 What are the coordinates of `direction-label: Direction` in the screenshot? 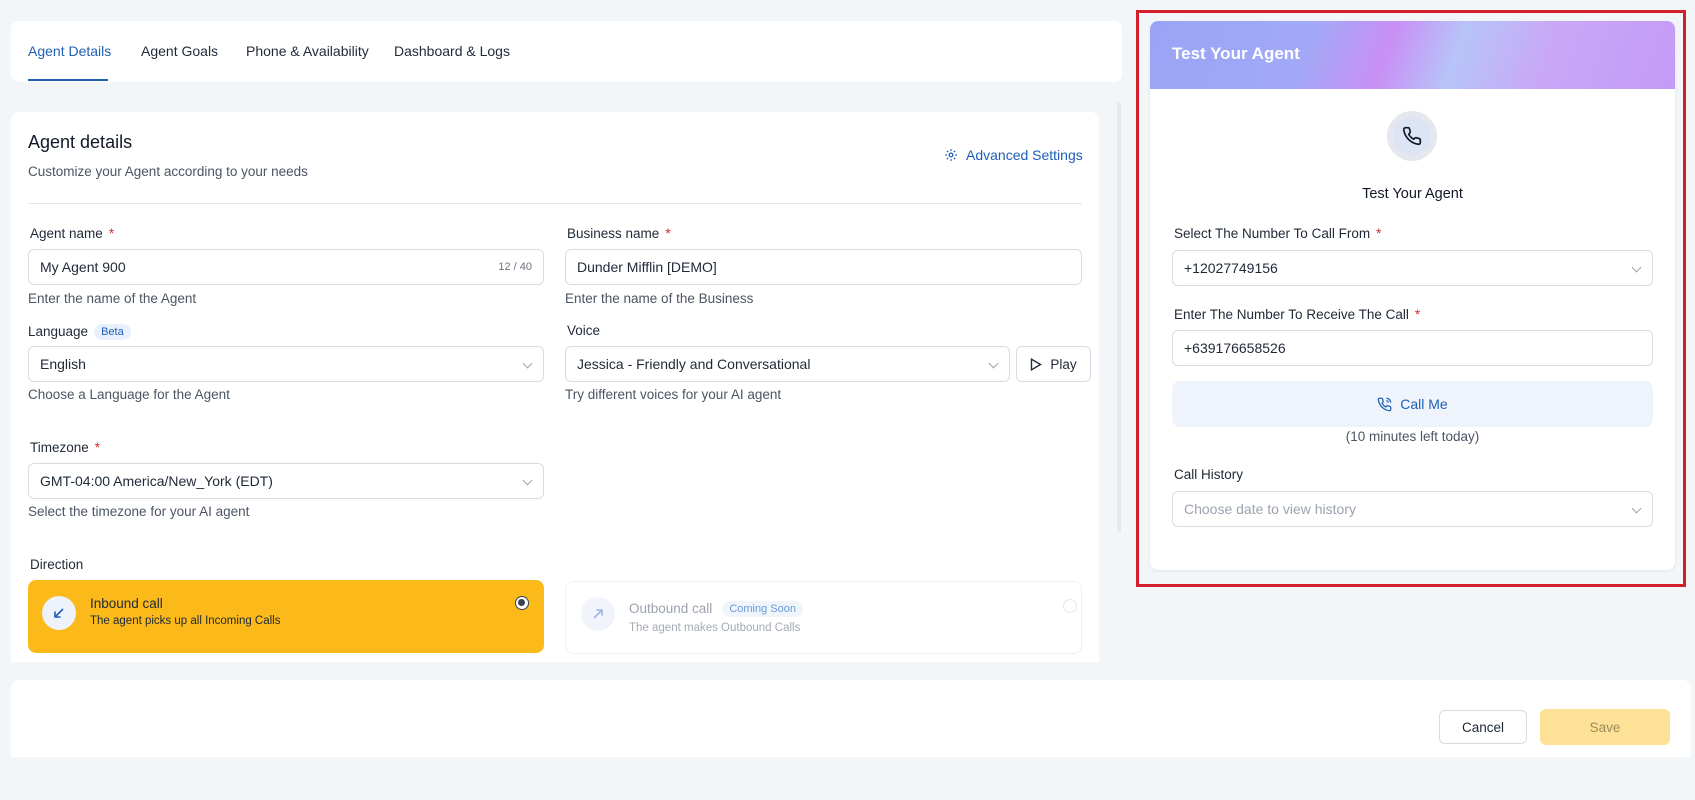 It's located at (57, 564).